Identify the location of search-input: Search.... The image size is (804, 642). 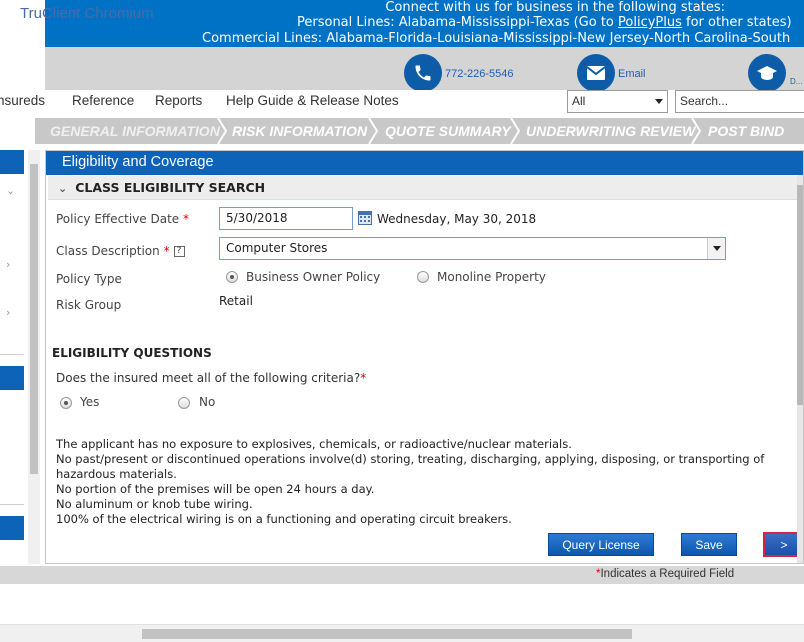
(739, 101).